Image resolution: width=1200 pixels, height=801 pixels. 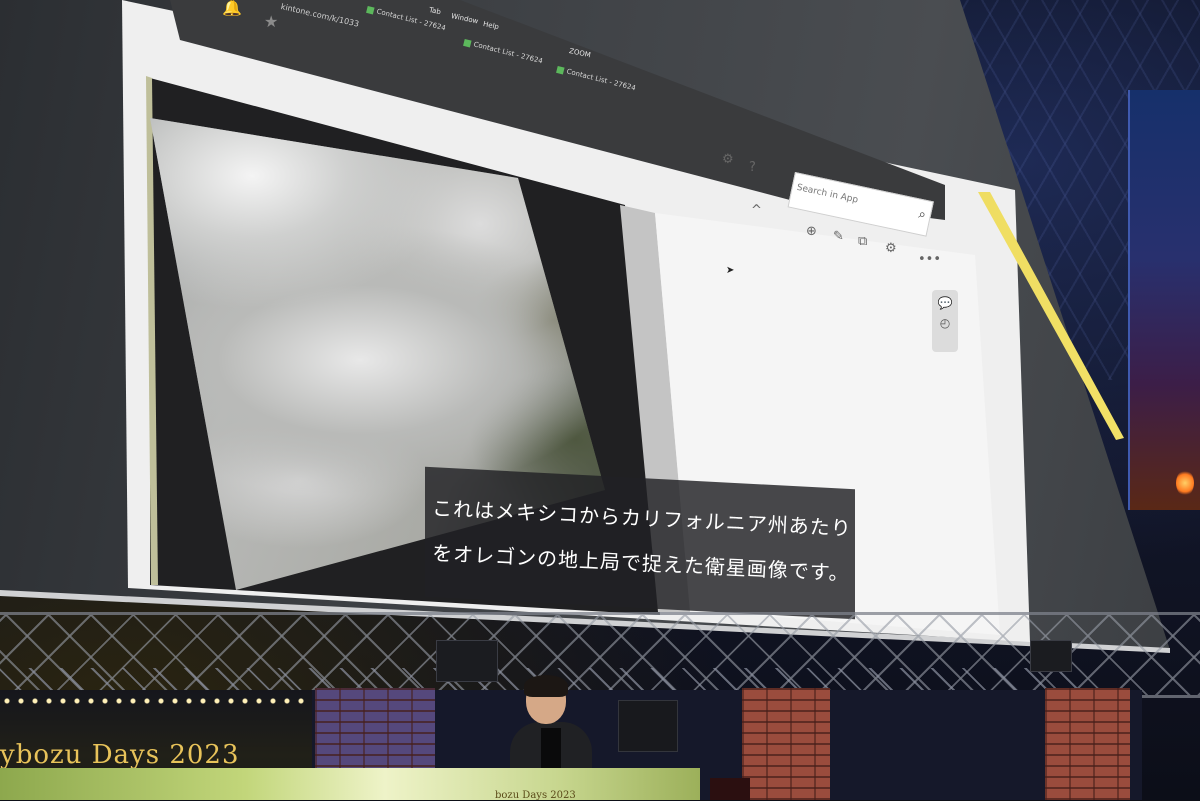 What do you see at coordinates (120, 755) in the screenshot?
I see `event-banner-title: ybozu Days 2023` at bounding box center [120, 755].